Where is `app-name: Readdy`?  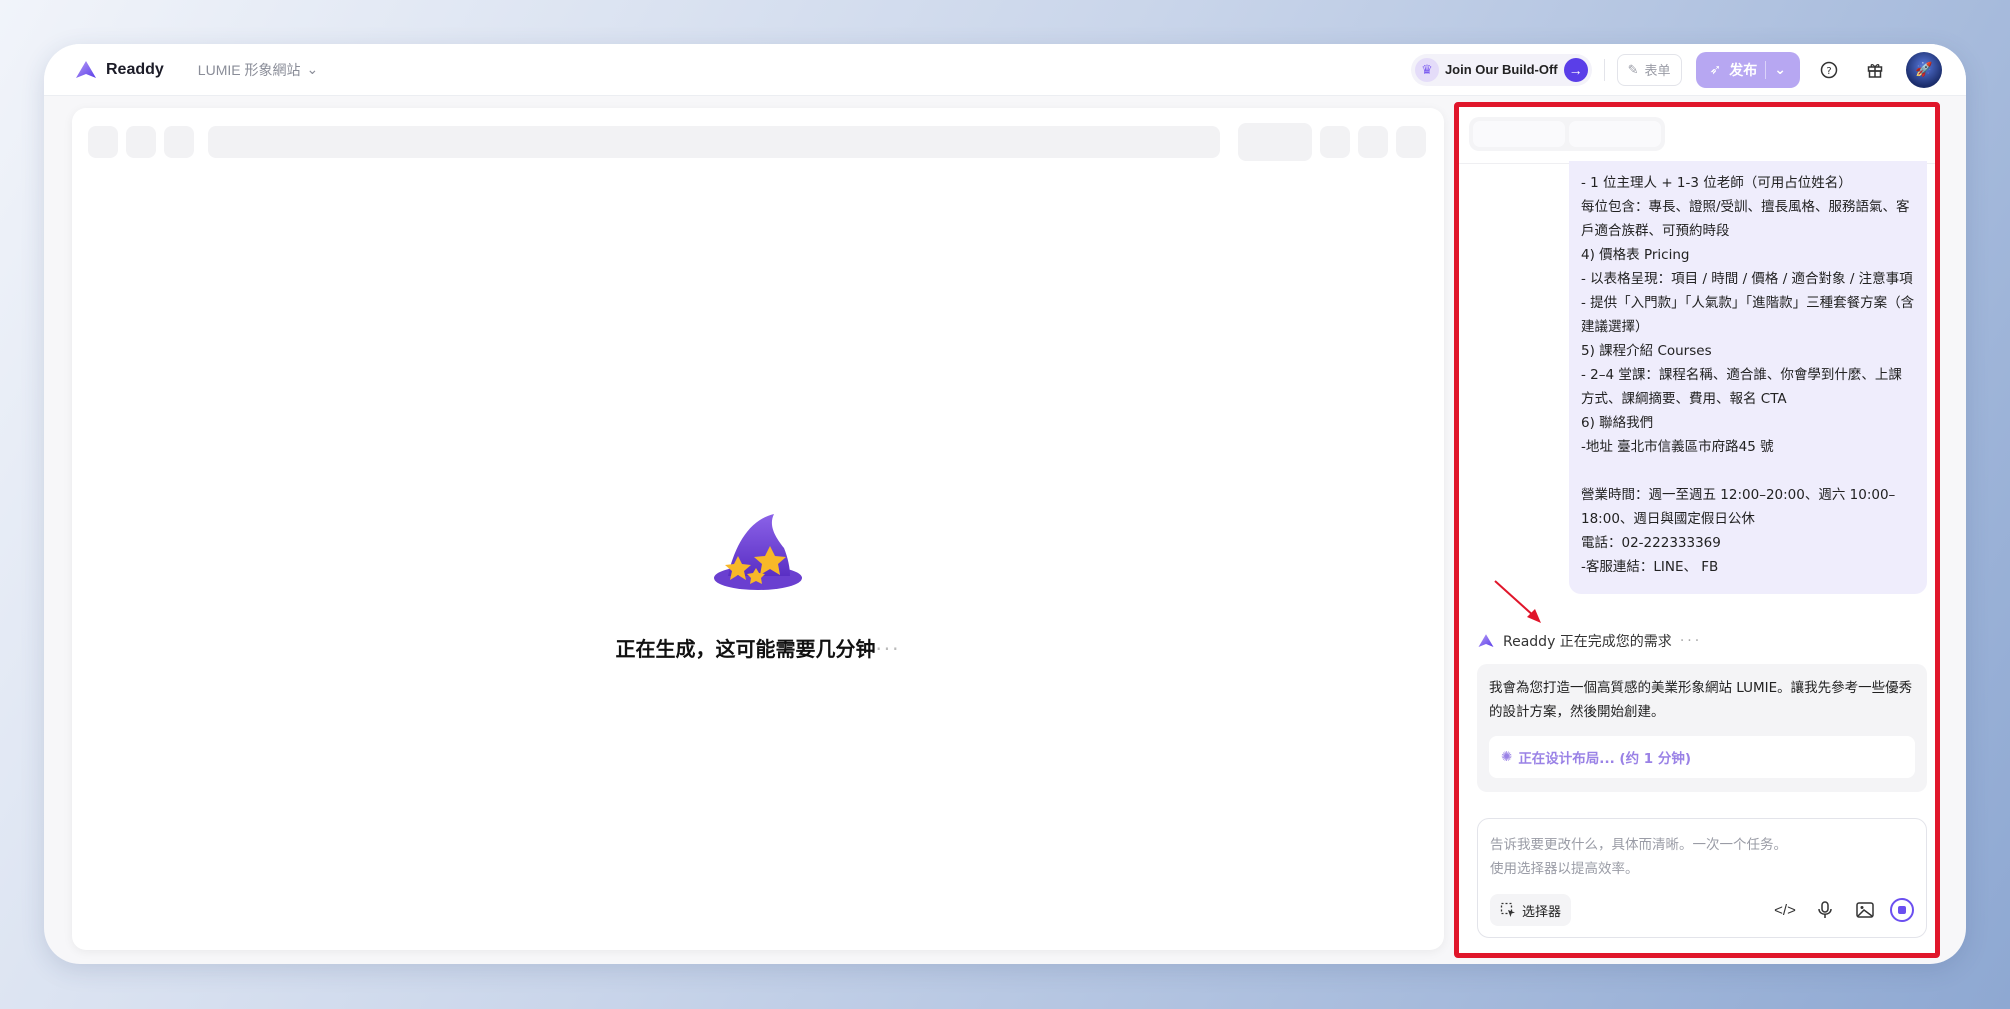
app-name: Readdy is located at coordinates (135, 69).